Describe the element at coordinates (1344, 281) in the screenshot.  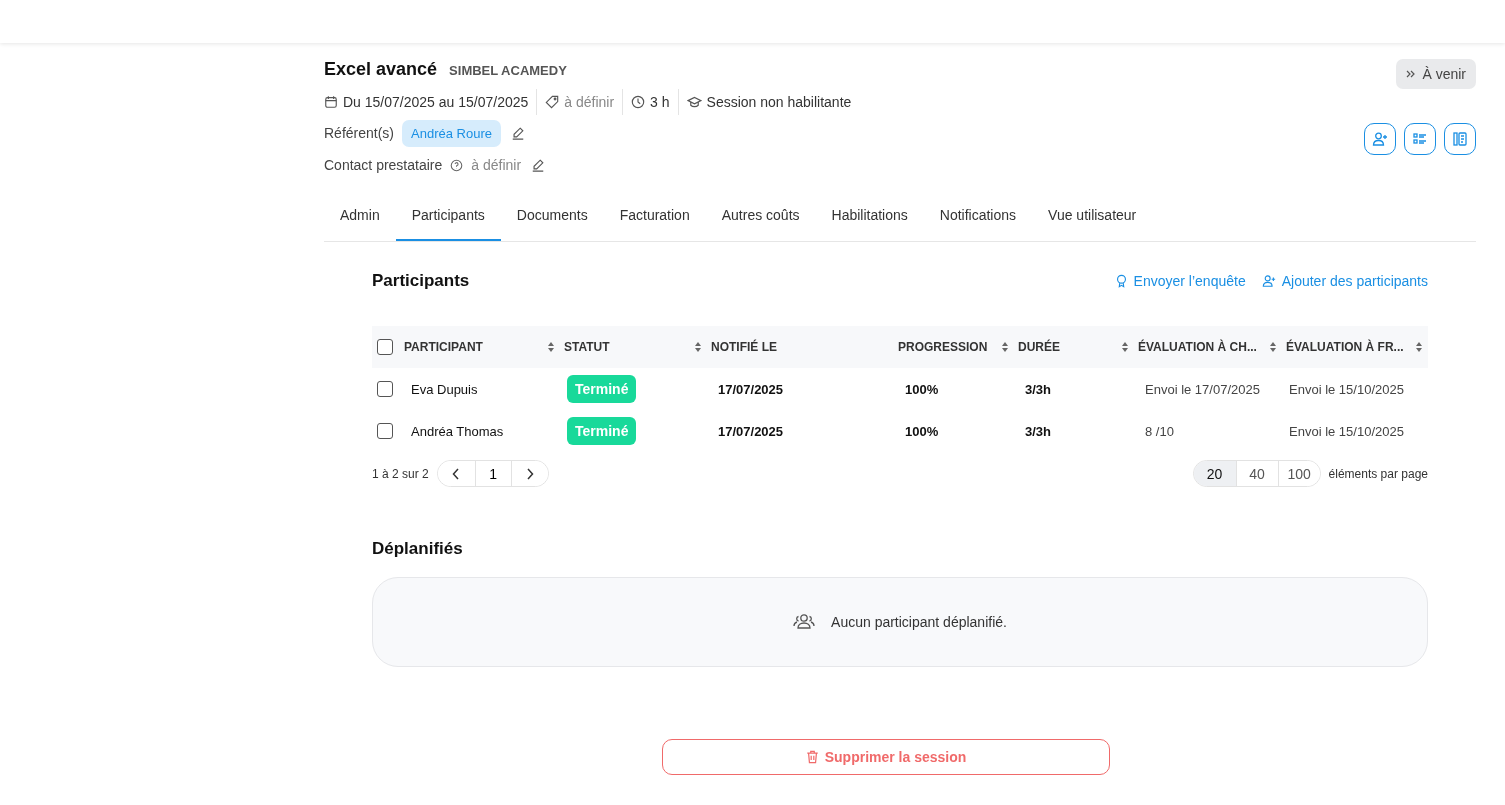
I see `add-participants-link: Ajouter des participants` at that location.